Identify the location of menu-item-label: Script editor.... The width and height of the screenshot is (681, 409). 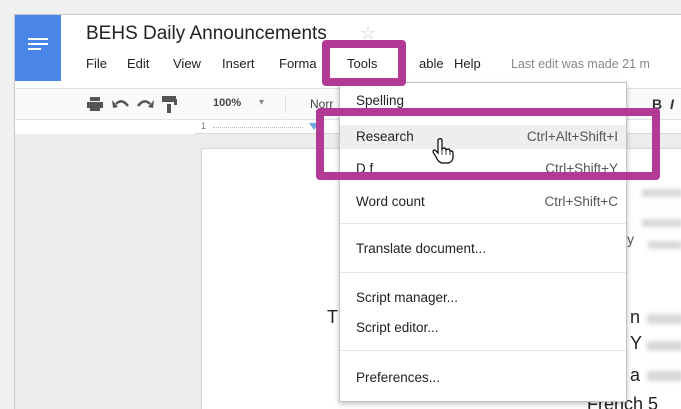
(397, 327).